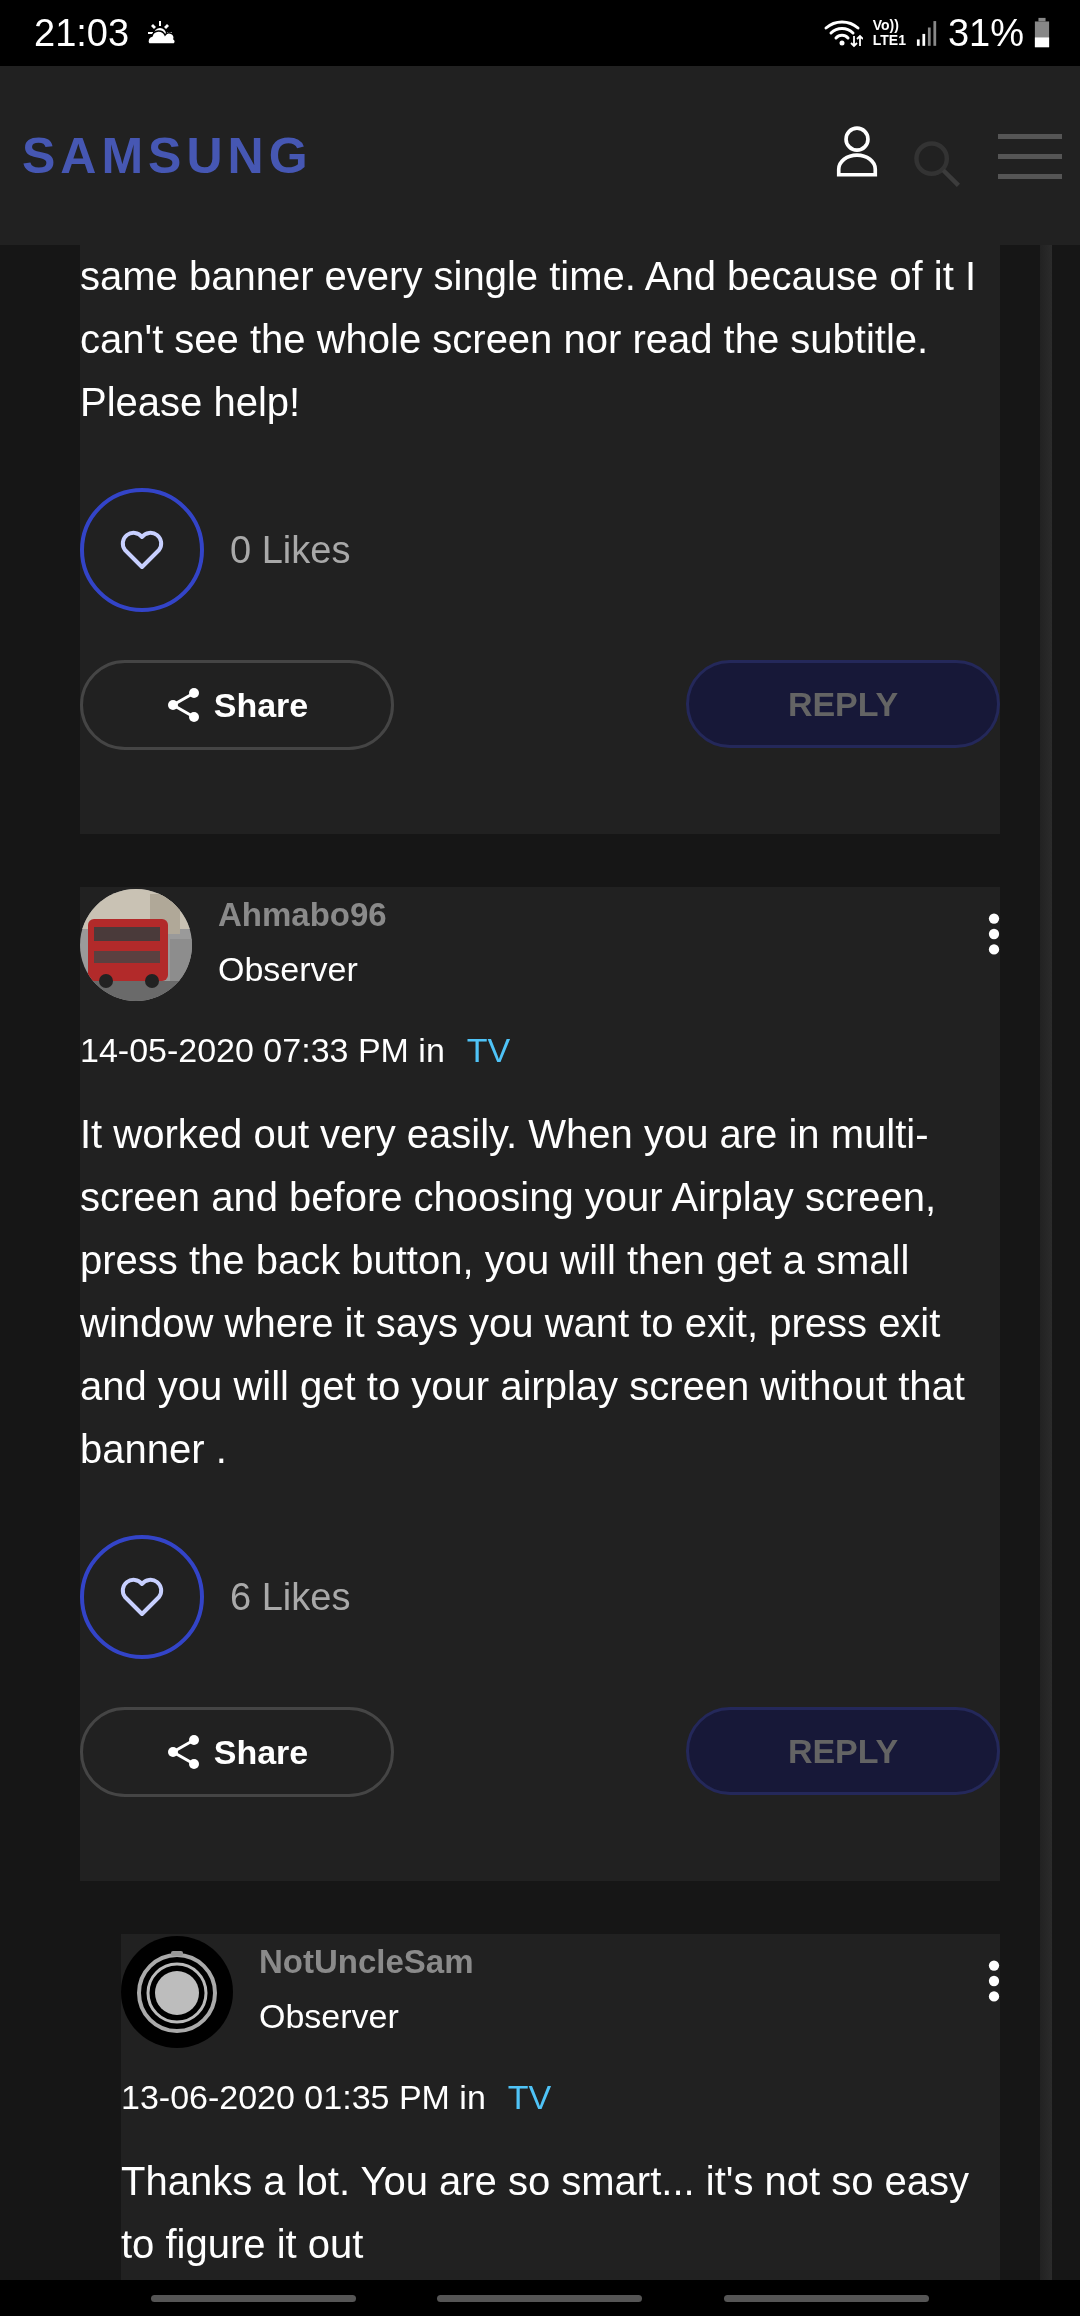 This screenshot has height=2316, width=1080. Describe the element at coordinates (262, 1050) in the screenshot. I see `post-date: 14-05-2020 07:33 PM in` at that location.